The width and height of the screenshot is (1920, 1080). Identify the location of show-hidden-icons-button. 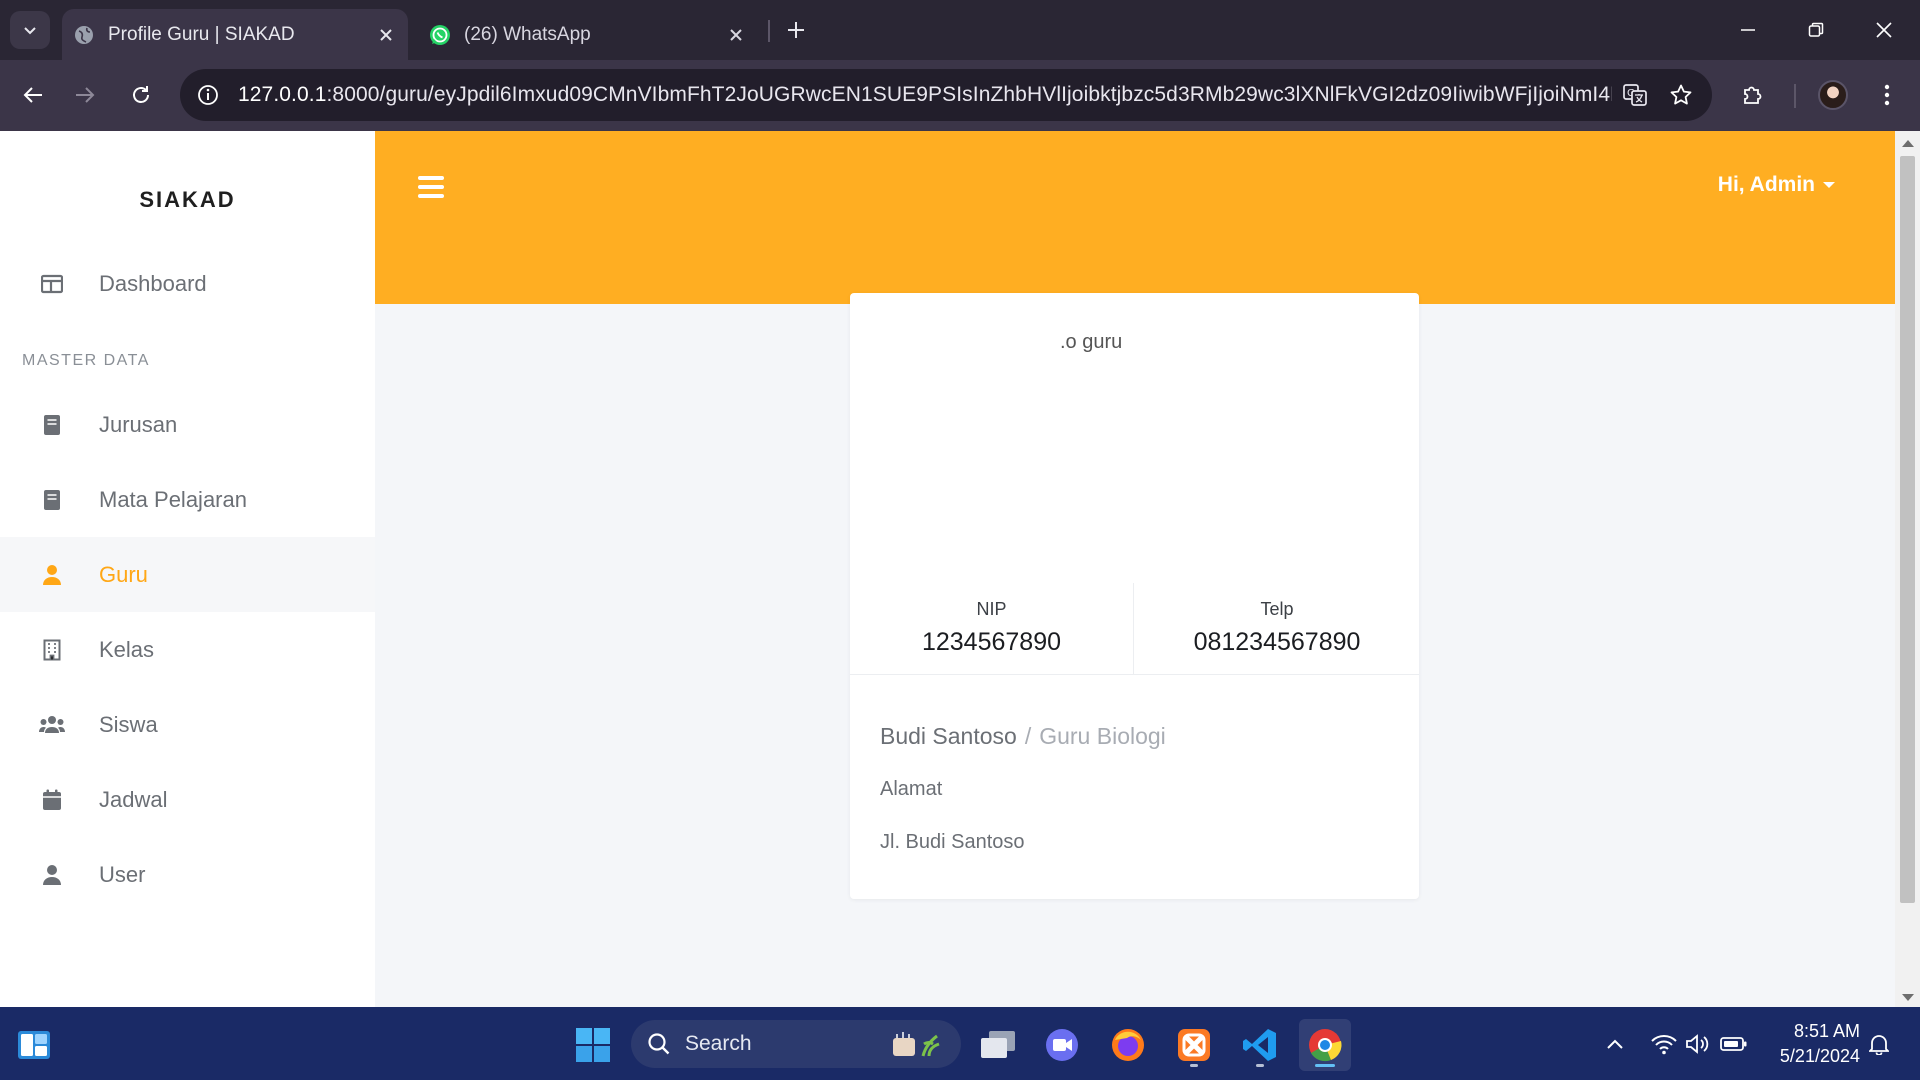
(1615, 1043).